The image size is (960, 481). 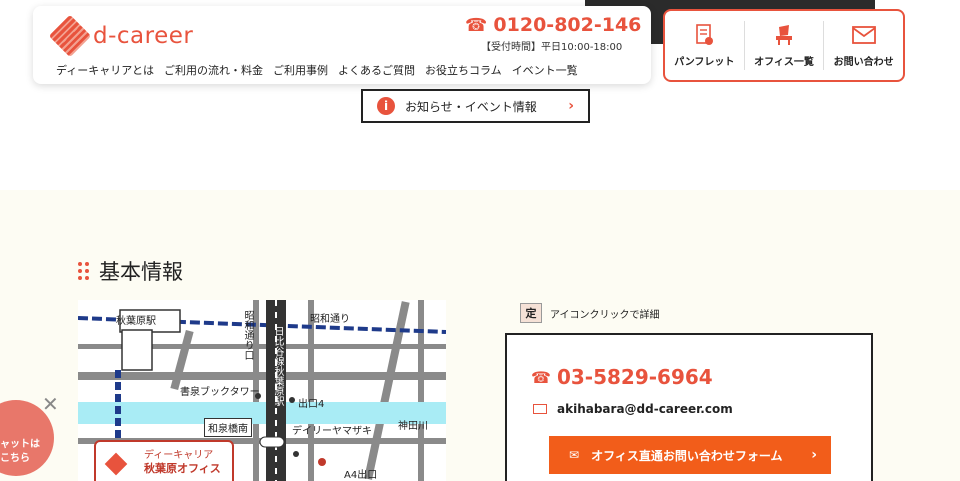 I want to click on office-list-button: オフィス一覧, so click(x=785, y=45).